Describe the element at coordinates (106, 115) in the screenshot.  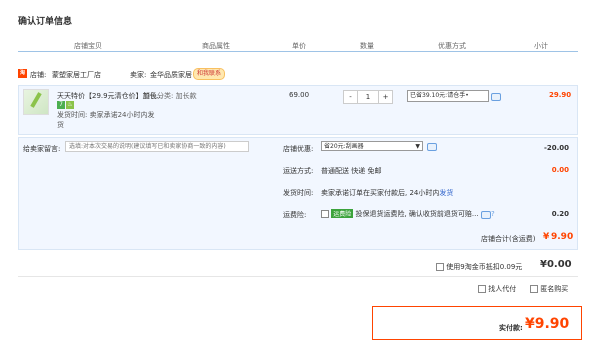
I see `ship-time-line1: 发货时间: 卖家承诺24小时内发` at that location.